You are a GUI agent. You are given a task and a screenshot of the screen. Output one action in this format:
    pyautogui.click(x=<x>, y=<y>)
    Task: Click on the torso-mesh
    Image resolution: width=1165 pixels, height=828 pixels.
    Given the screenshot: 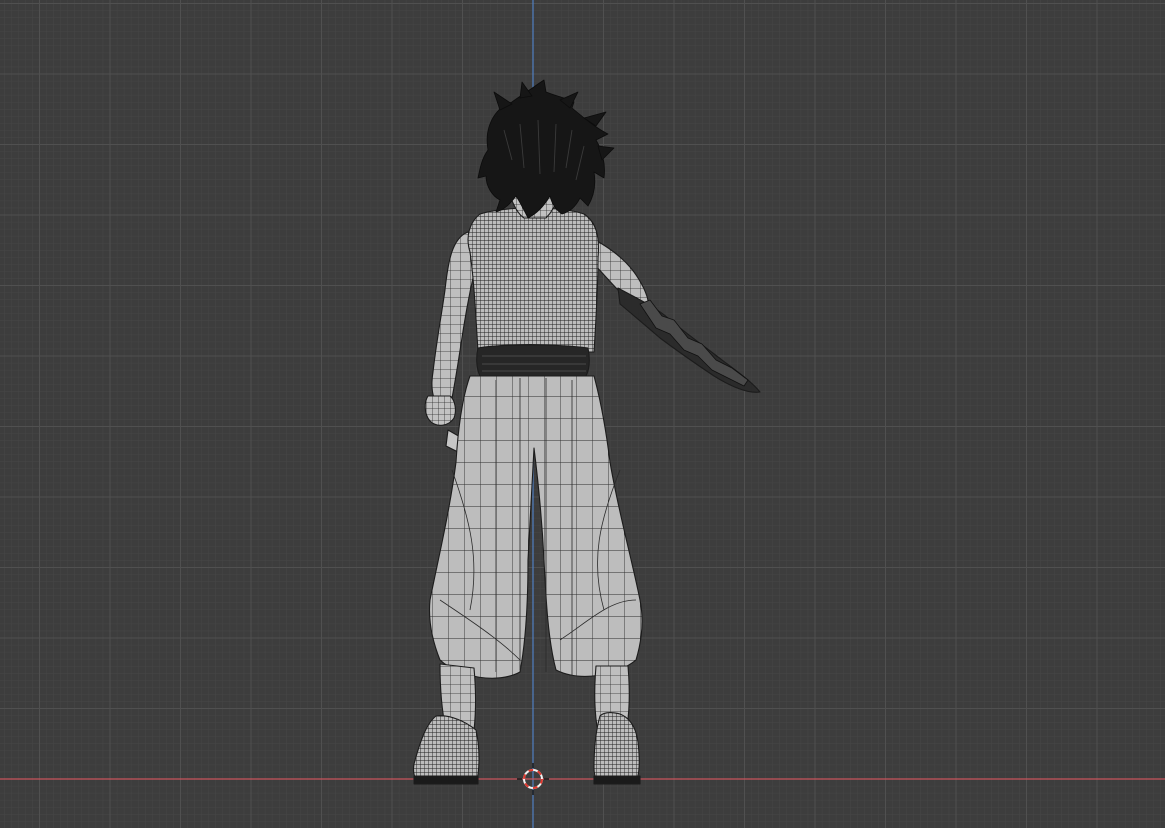 What is the action you would take?
    pyautogui.click(x=533, y=293)
    